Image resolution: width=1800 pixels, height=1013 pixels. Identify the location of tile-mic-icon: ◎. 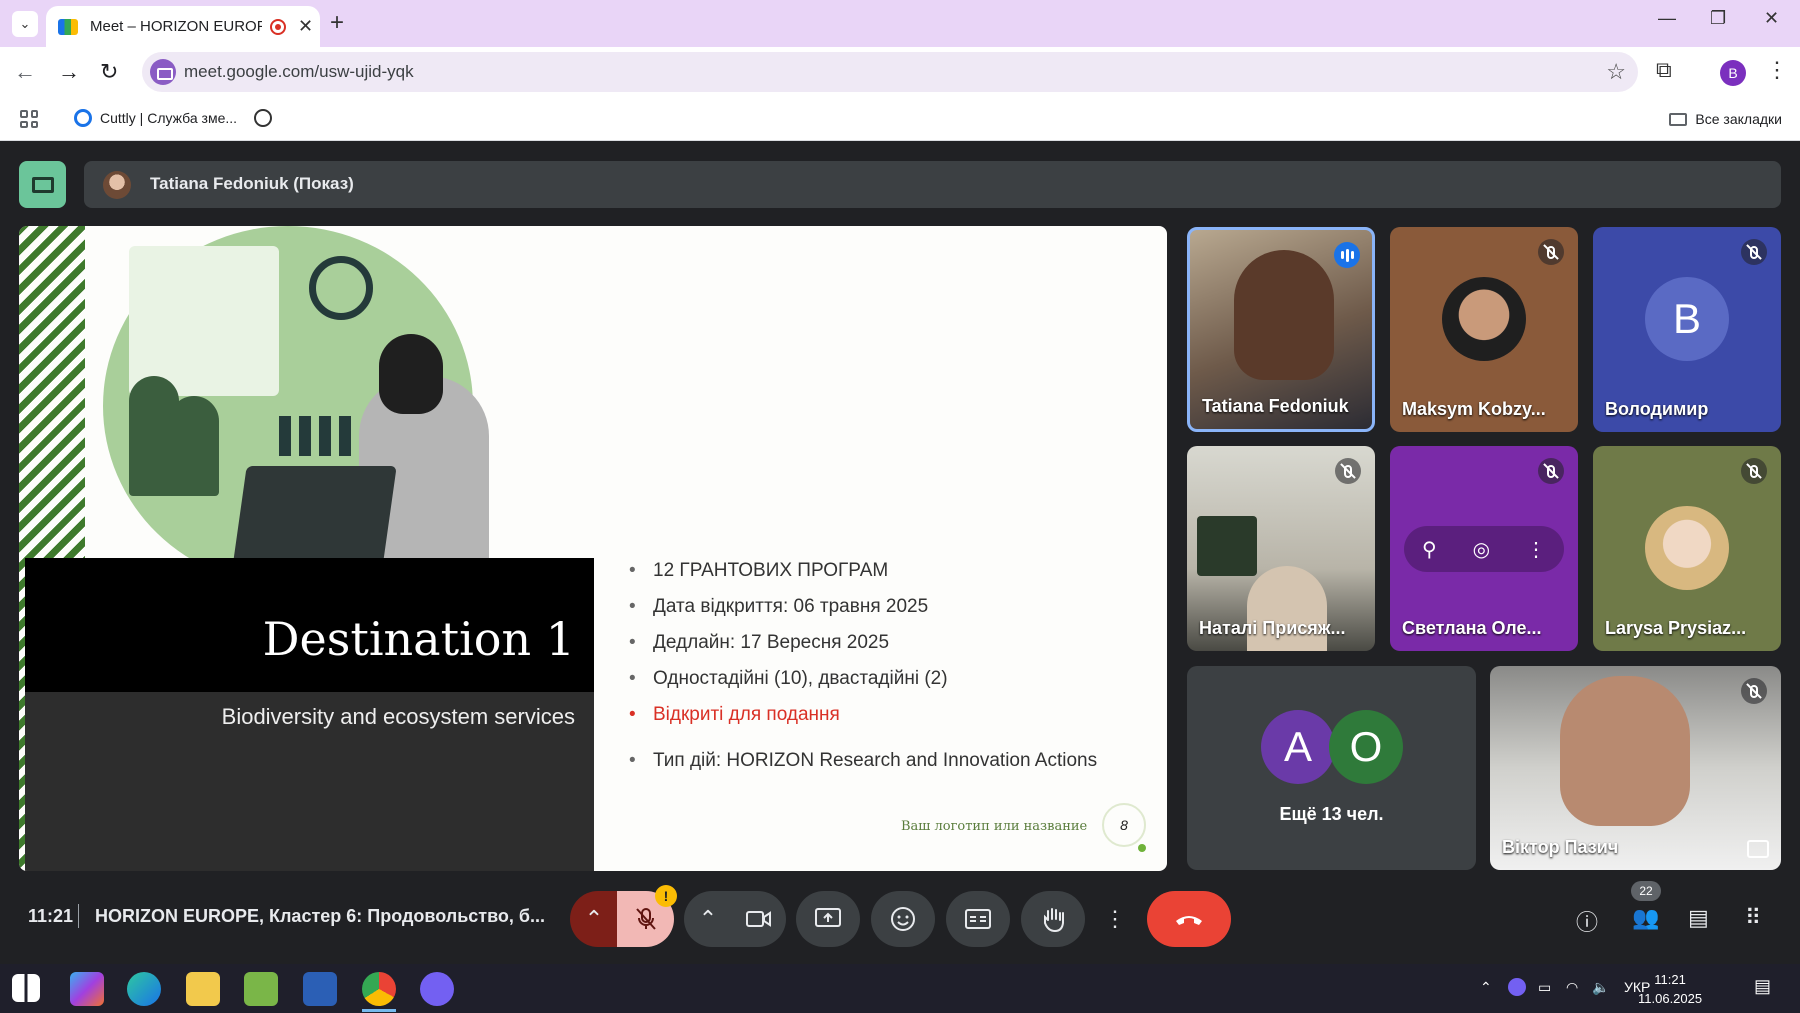
(1481, 549).